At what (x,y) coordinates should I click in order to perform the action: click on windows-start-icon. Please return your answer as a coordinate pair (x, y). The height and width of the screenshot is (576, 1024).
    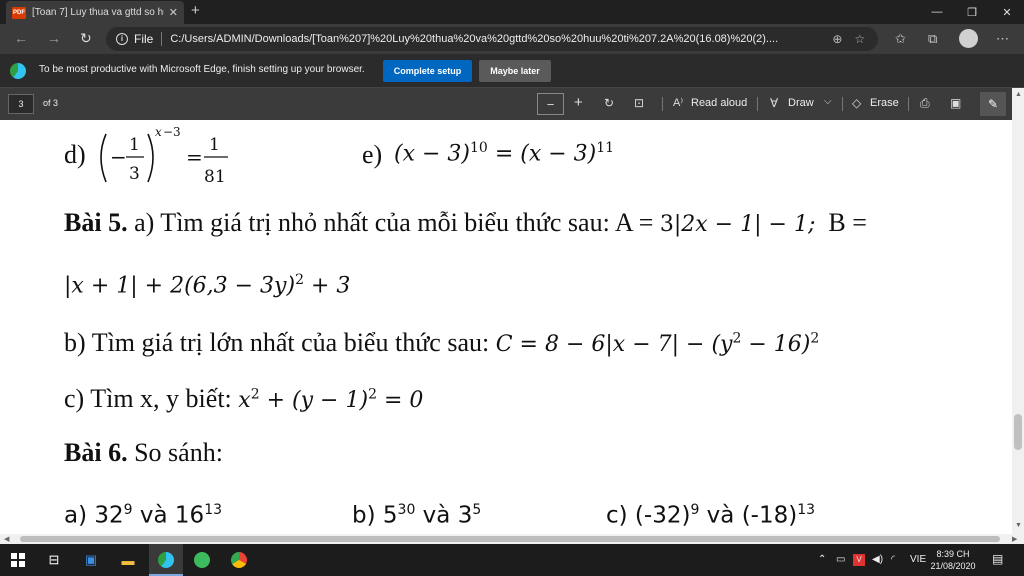
    Looking at the image, I should click on (18, 560).